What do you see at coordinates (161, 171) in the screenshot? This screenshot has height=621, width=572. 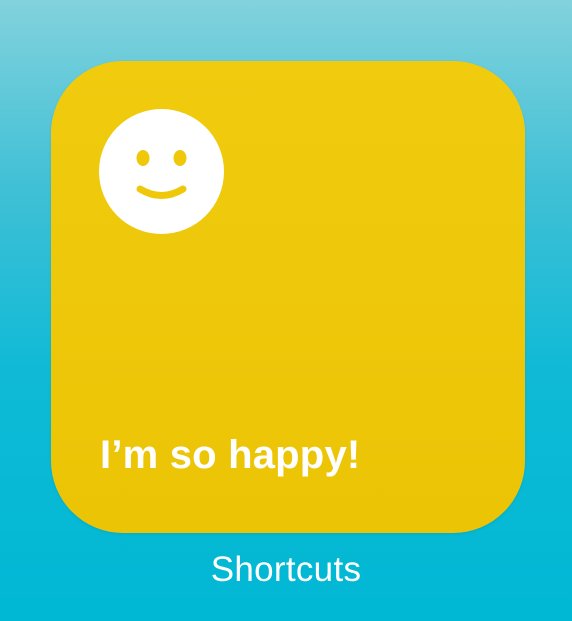 I see `smiley-face-icon` at bounding box center [161, 171].